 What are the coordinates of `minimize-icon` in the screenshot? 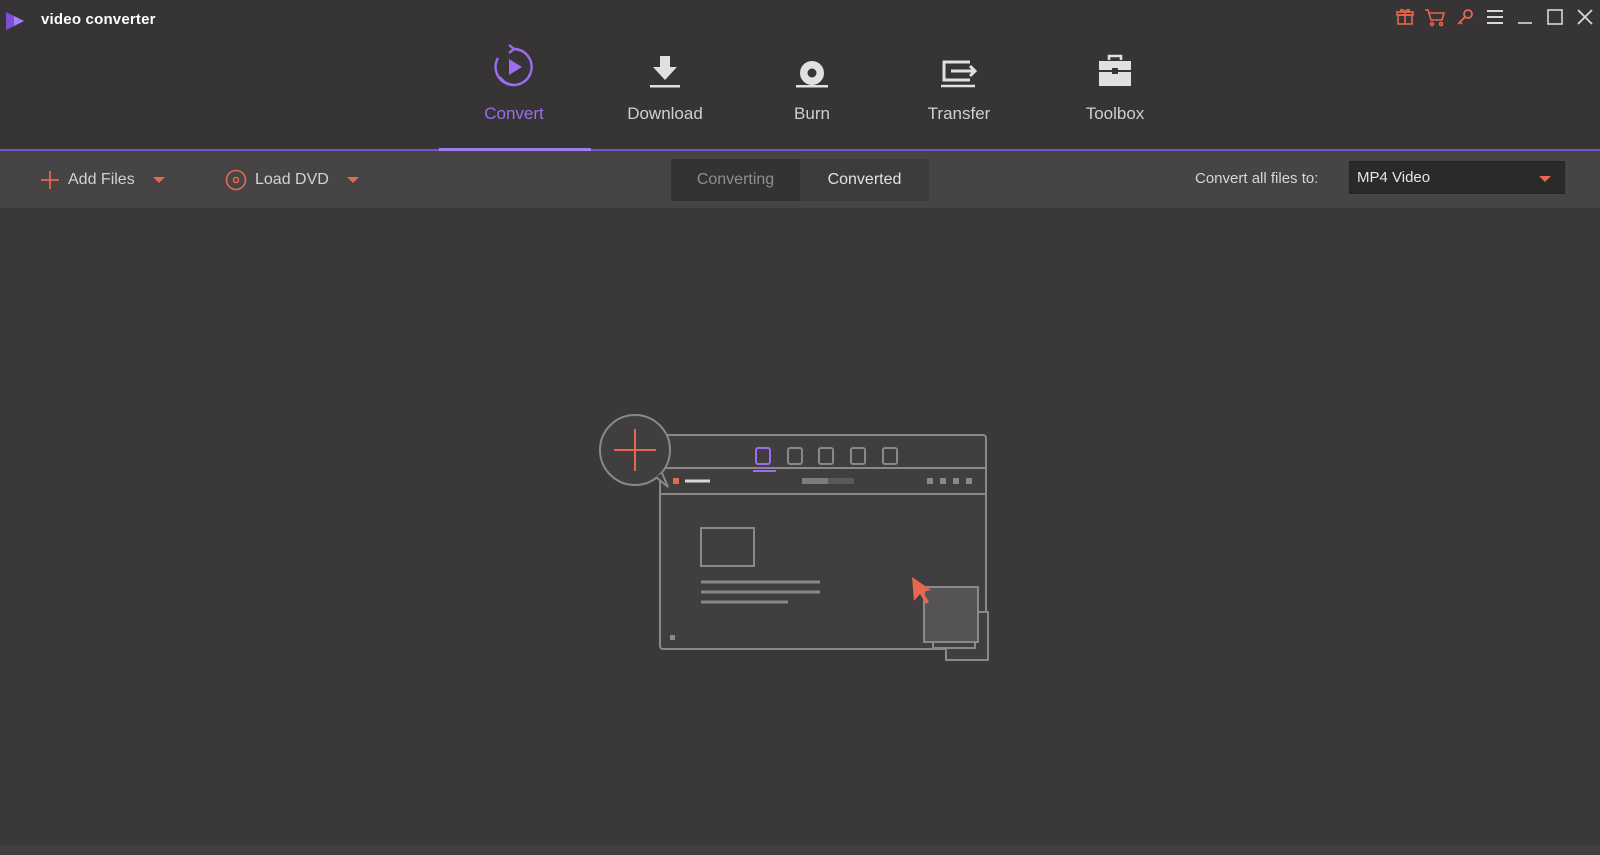 It's located at (1525, 17).